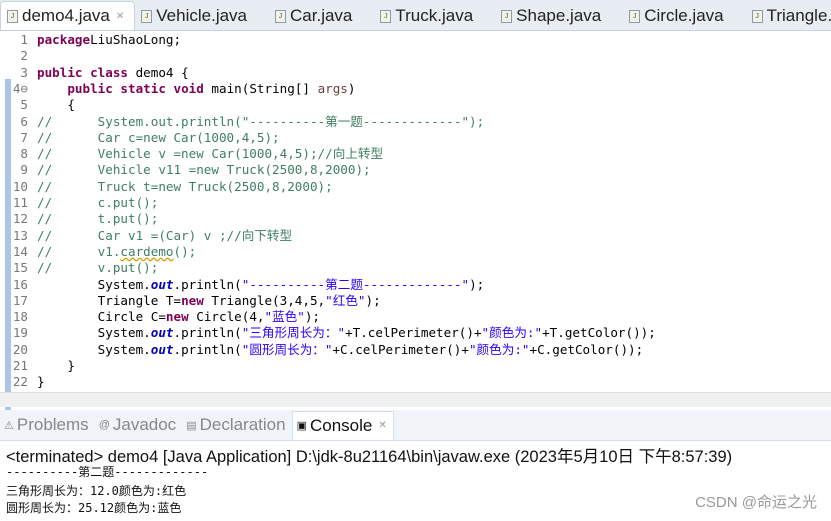 The image size is (831, 521). What do you see at coordinates (68, 15) in the screenshot?
I see `editor-tab-demo4: Jdemo4.java ✕` at bounding box center [68, 15].